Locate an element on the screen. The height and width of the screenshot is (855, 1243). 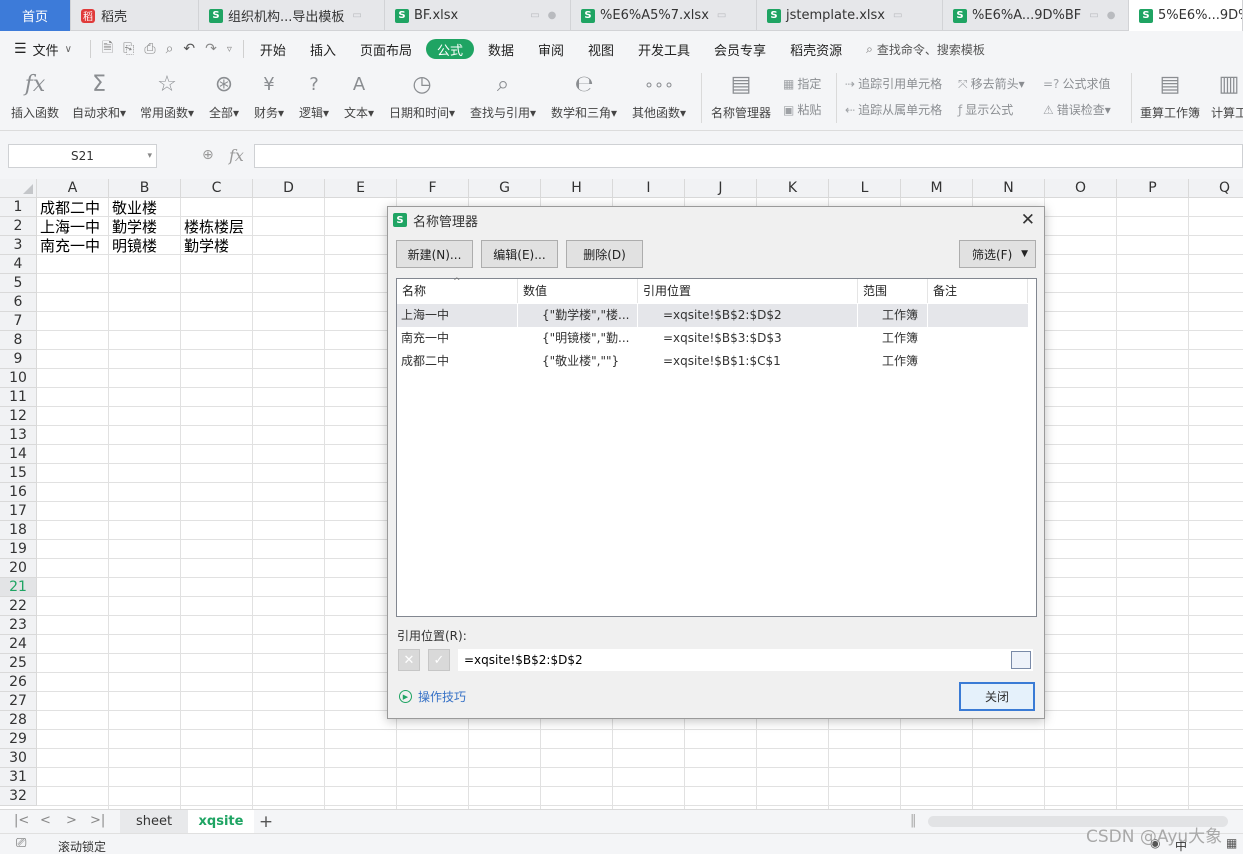
cell-B2: 勤学楼 is located at coordinates (133, 227).